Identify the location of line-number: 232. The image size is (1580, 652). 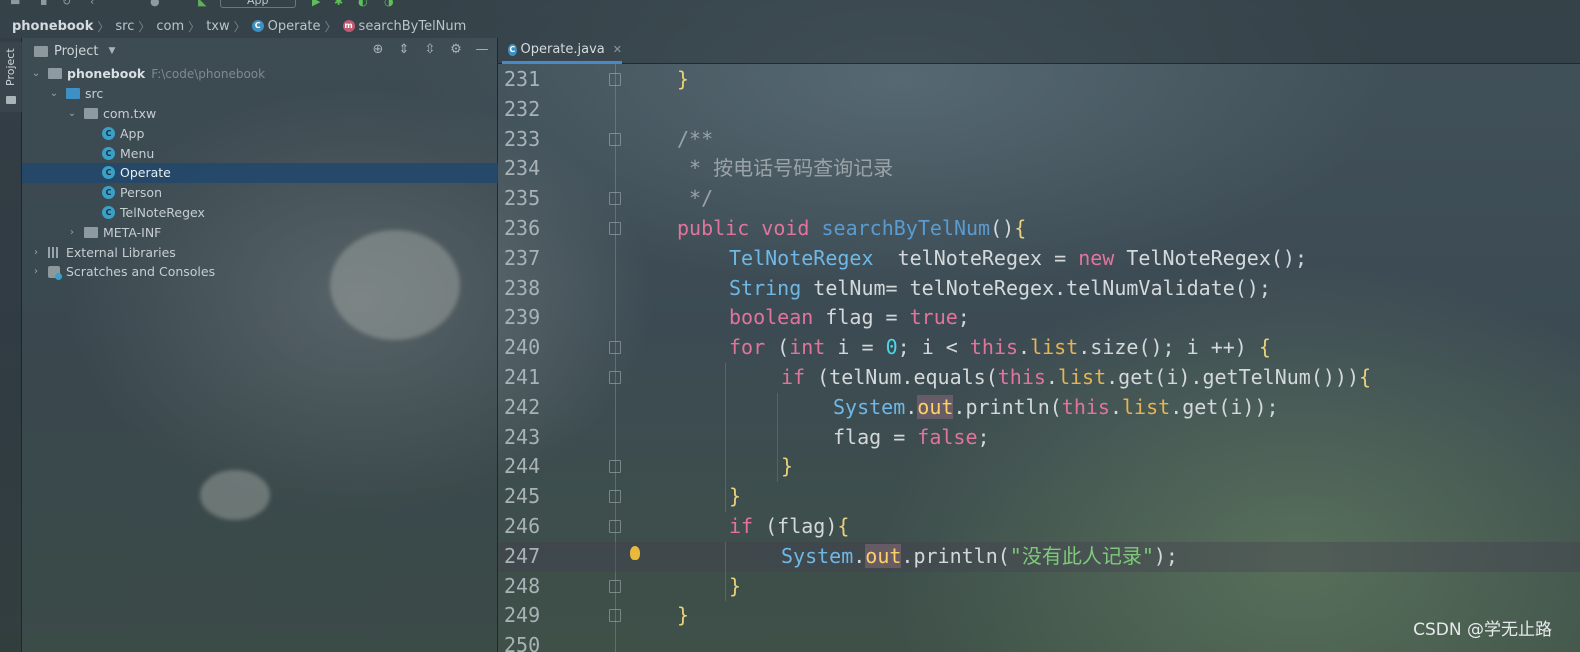
(534, 110).